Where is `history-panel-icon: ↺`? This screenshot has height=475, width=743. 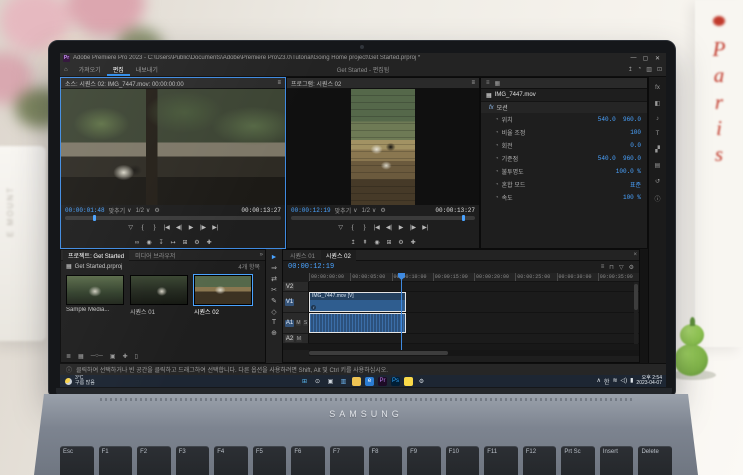 history-panel-icon: ↺ is located at coordinates (657, 181).